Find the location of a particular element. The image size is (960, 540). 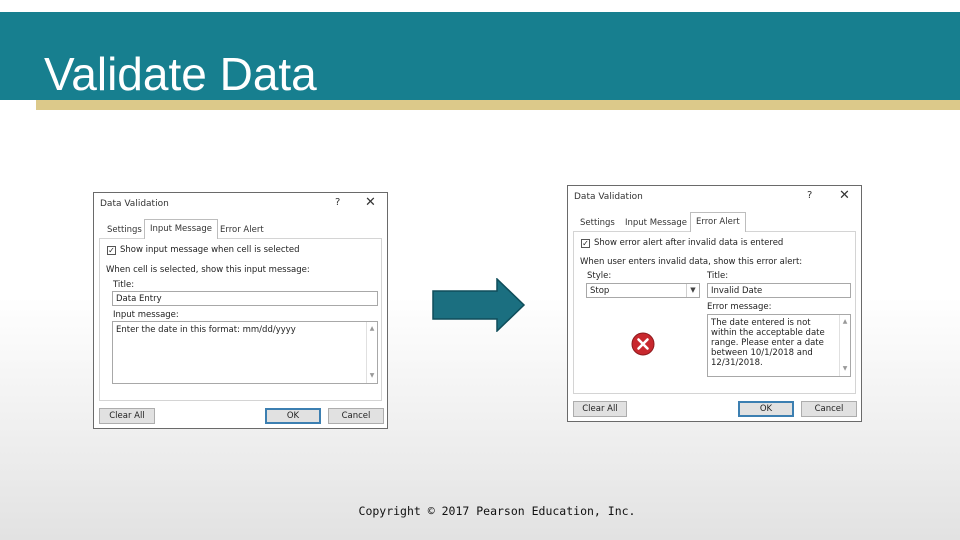

style-select-value: Stop is located at coordinates (600, 291).